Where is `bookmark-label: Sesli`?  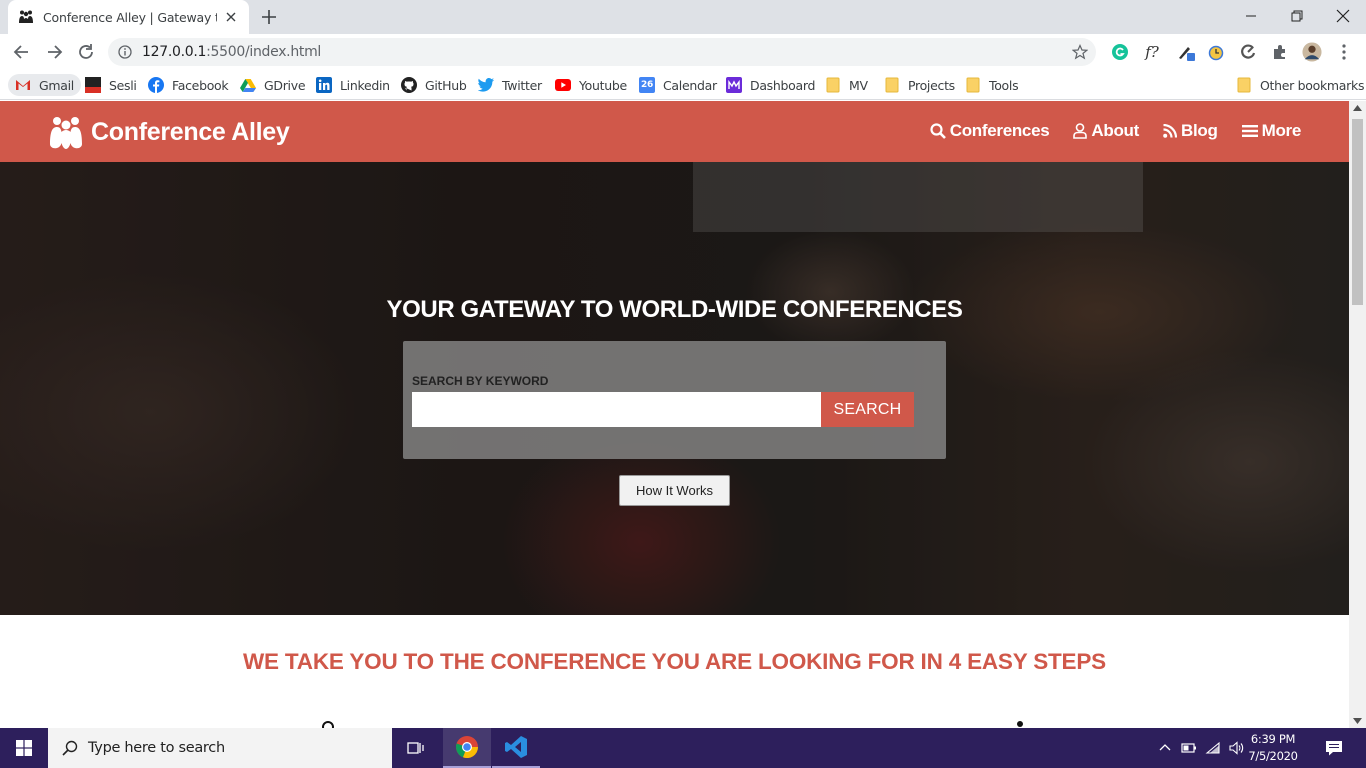
bookmark-label: Sesli is located at coordinates (123, 85).